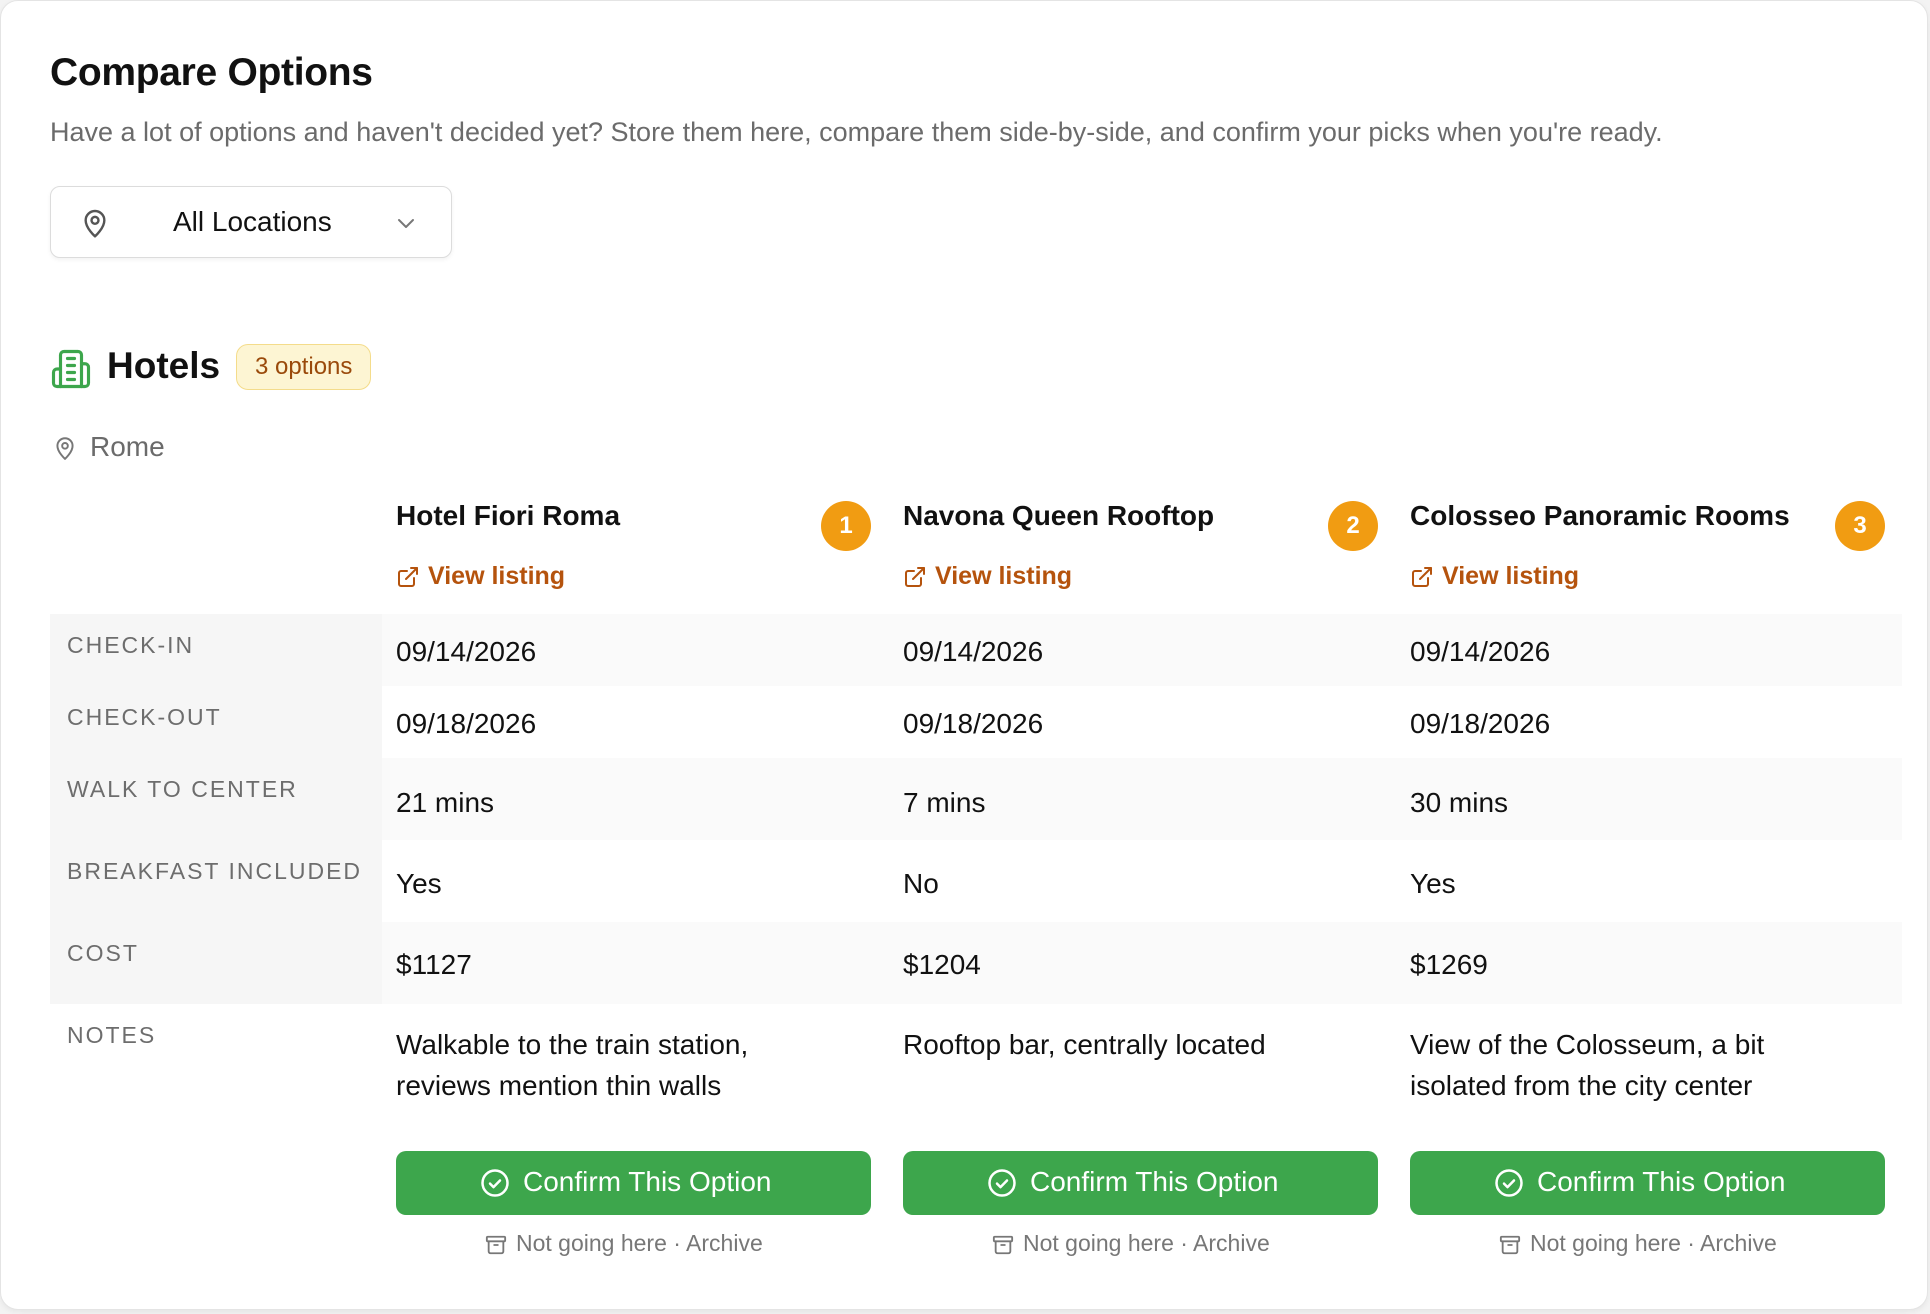  I want to click on chevron-down-icon, so click(406, 223).